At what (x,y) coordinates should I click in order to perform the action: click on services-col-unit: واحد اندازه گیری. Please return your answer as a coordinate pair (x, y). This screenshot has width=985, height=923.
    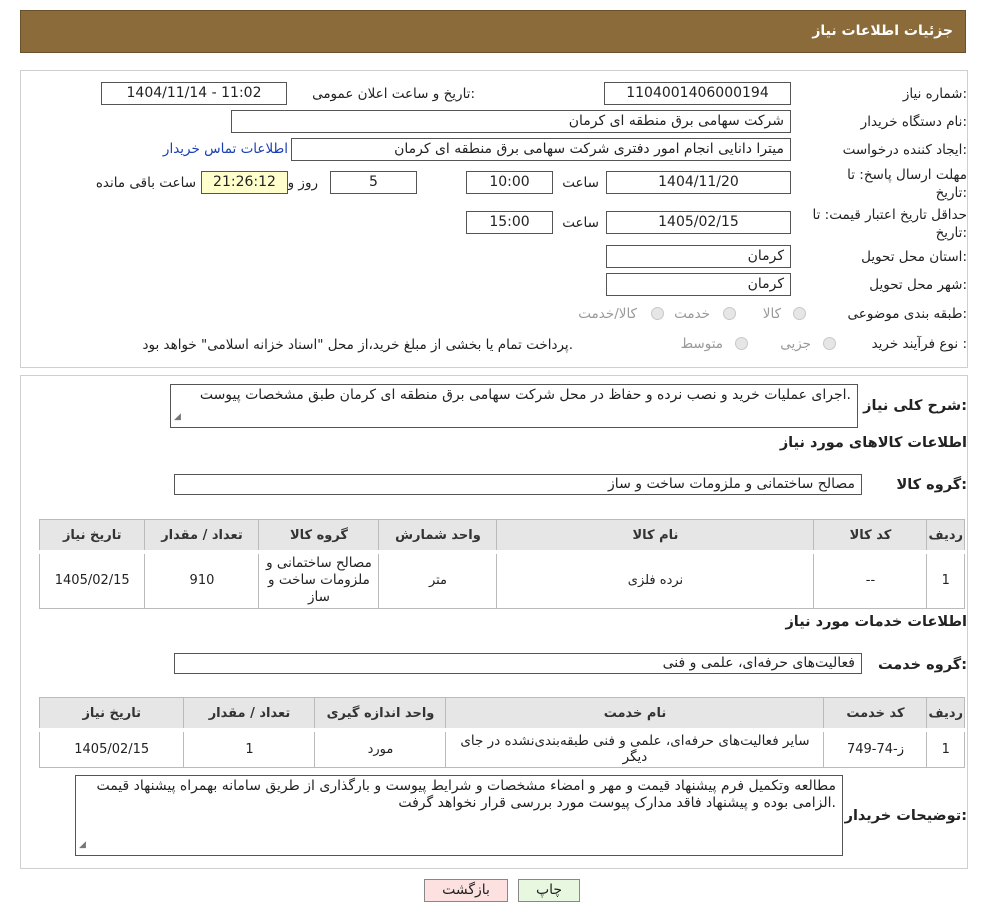
    Looking at the image, I should click on (380, 714).